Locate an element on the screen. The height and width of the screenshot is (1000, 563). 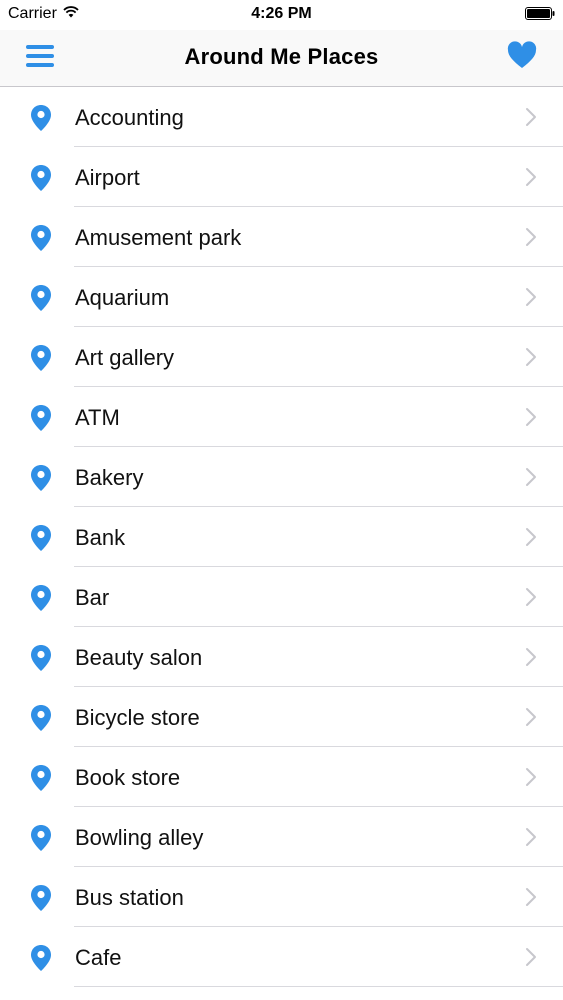
list-item: Amusement park is located at coordinates (281, 237).